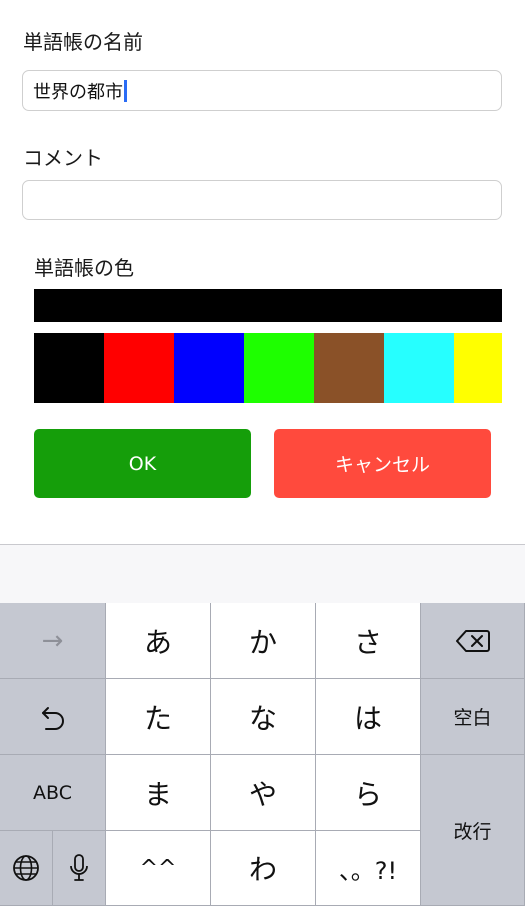  I want to click on keyboard-accessory-bar, so click(262, 574).